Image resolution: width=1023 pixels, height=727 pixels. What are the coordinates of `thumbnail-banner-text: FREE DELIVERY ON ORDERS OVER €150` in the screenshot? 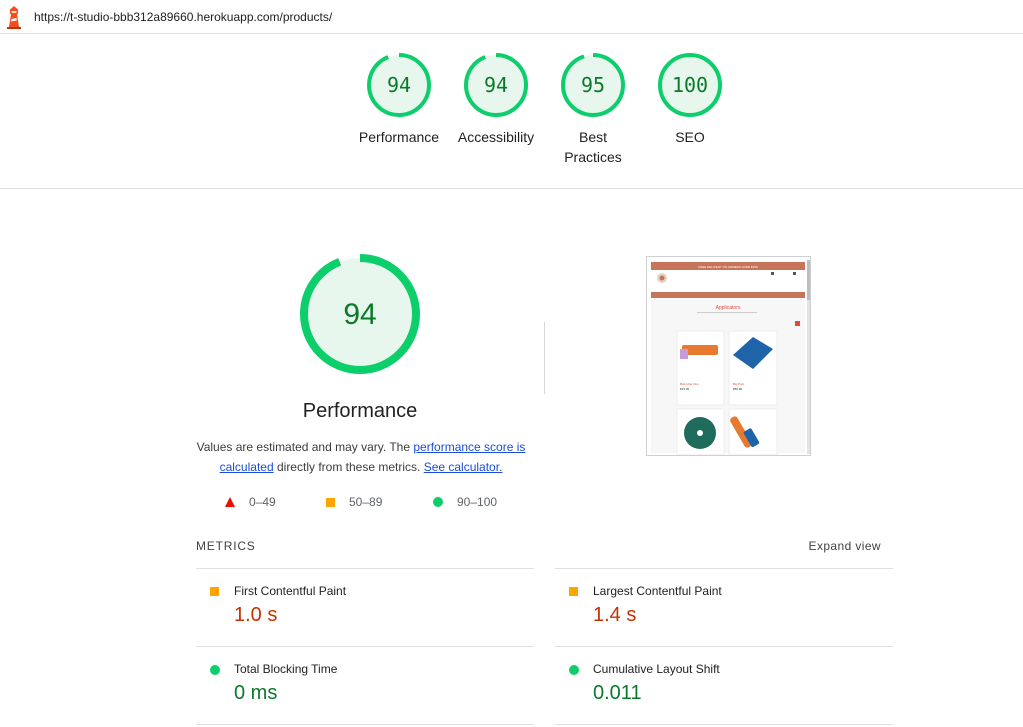 It's located at (728, 267).